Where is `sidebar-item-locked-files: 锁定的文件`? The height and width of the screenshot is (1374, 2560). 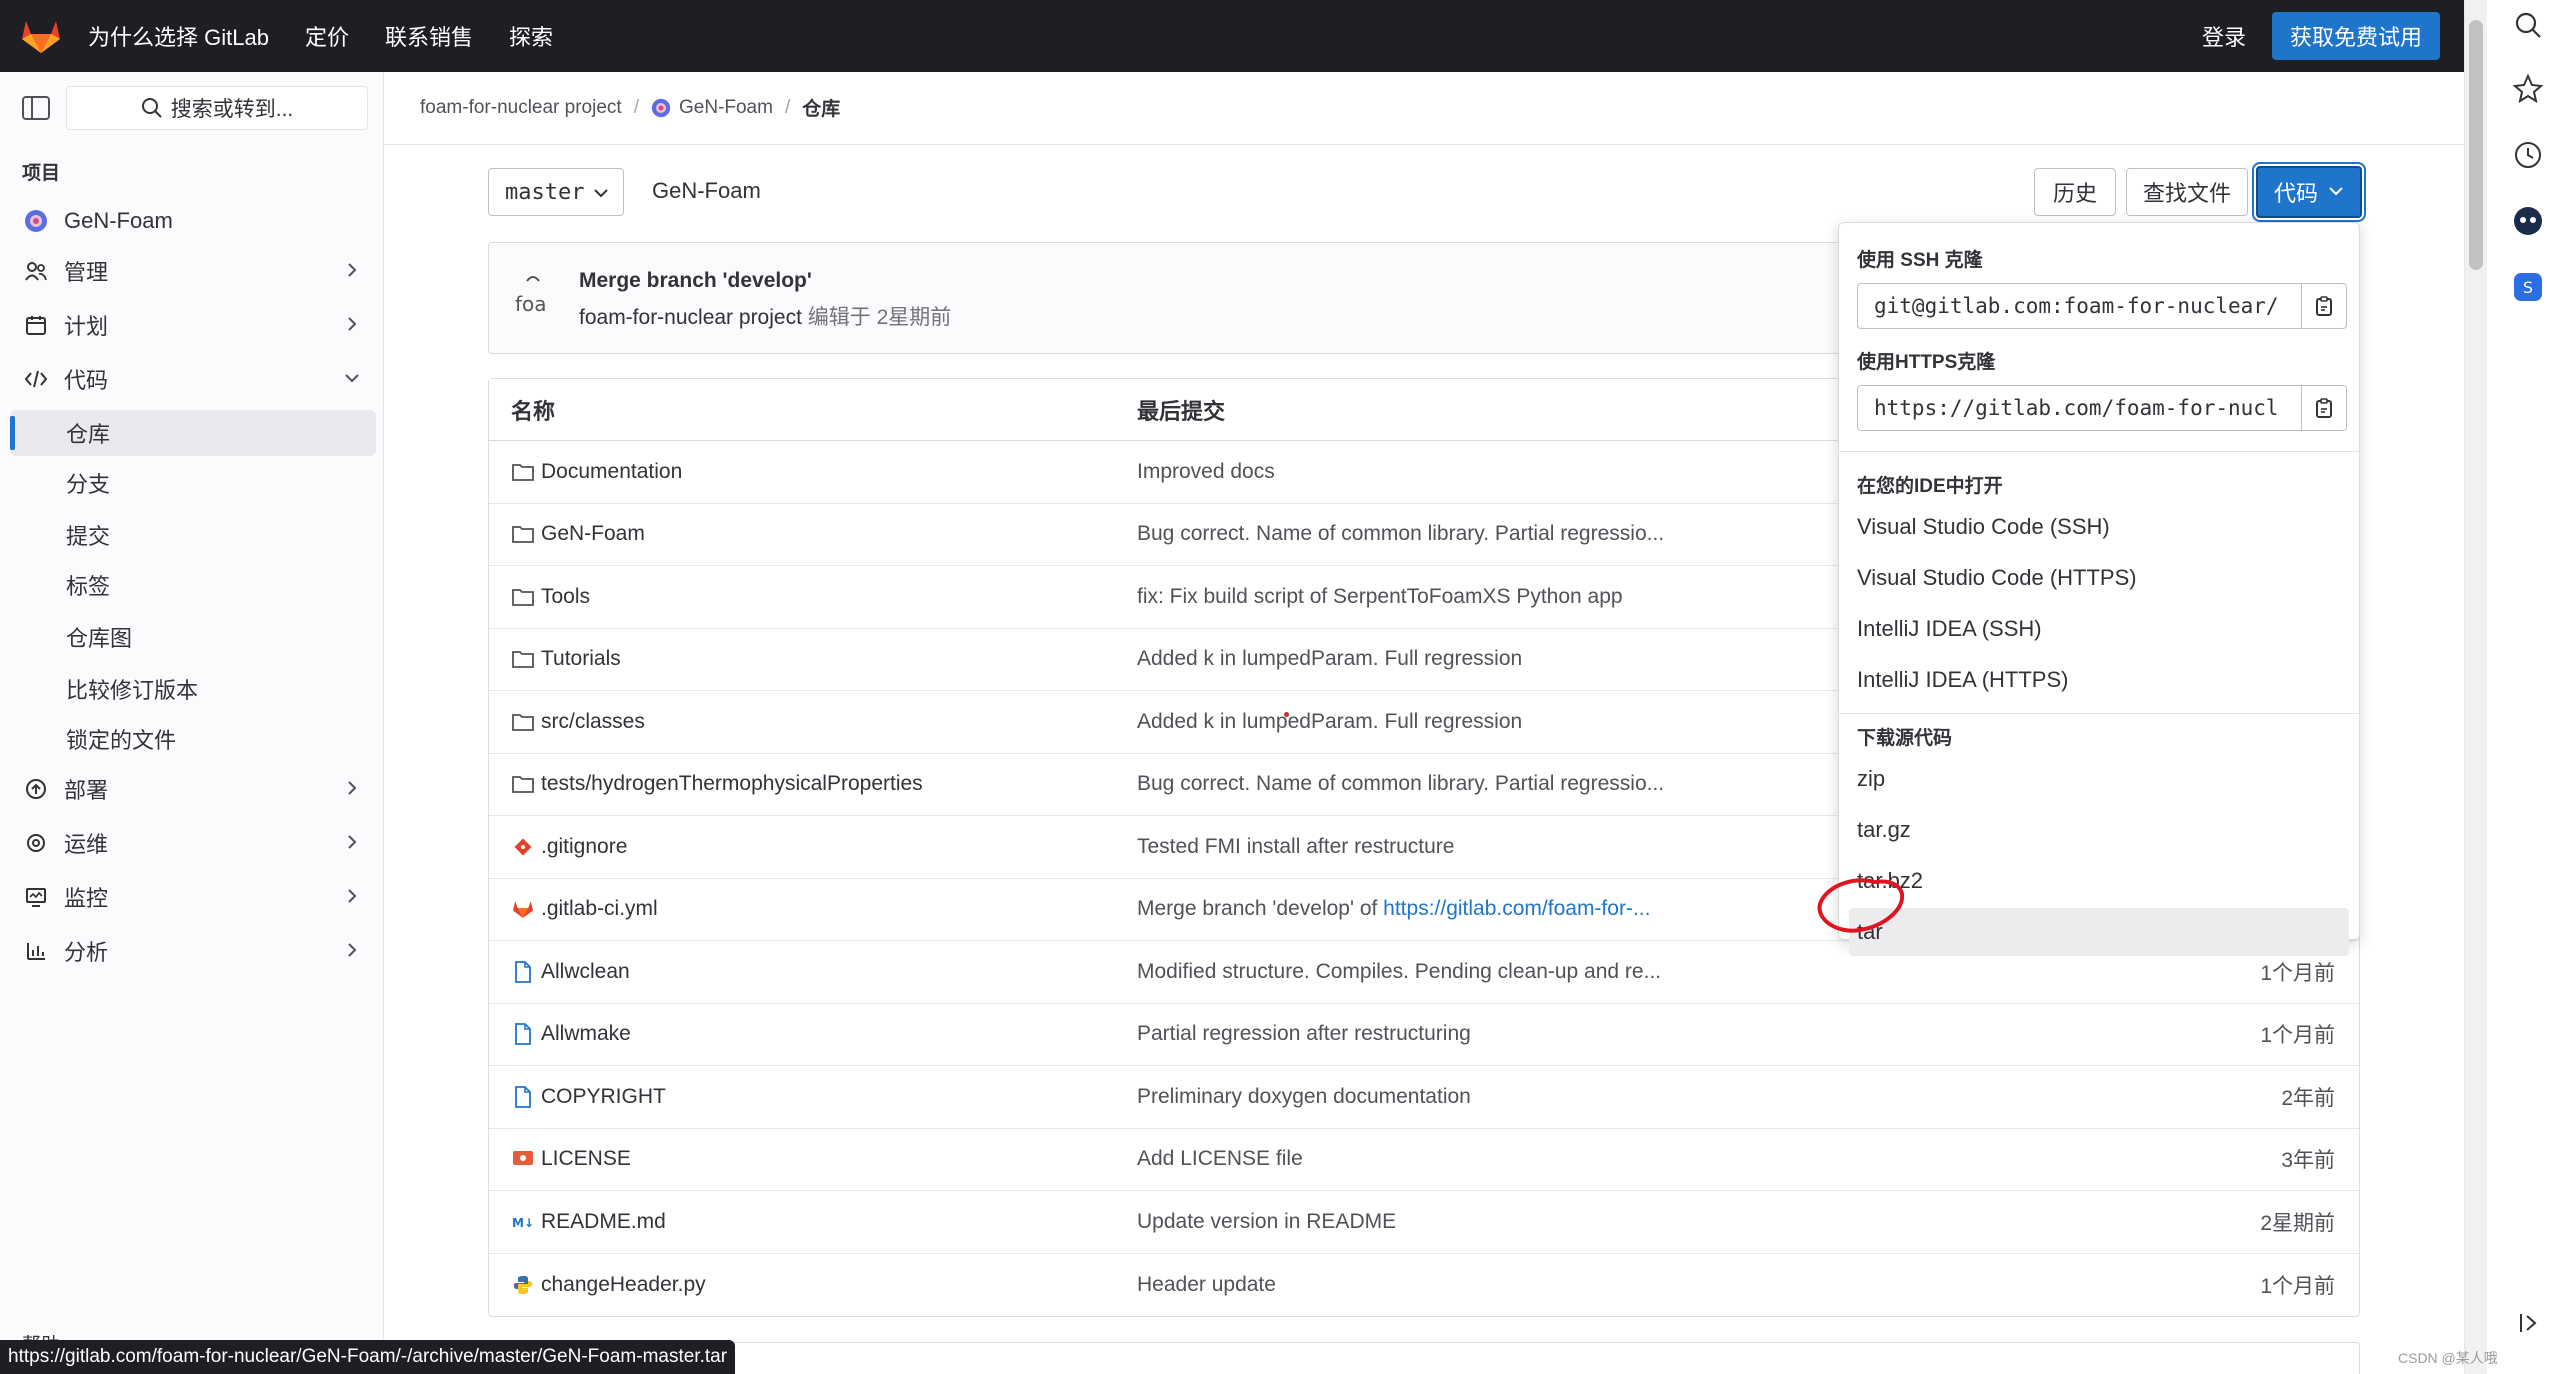
sidebar-item-locked-files: 锁定的文件 is located at coordinates (193, 739).